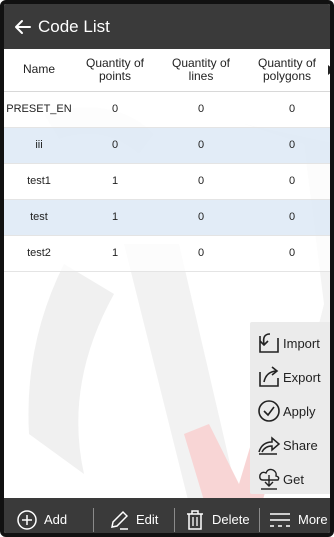 This screenshot has height=537, width=334. What do you see at coordinates (133, 515) in the screenshot?
I see `edit-button: Edit` at bounding box center [133, 515].